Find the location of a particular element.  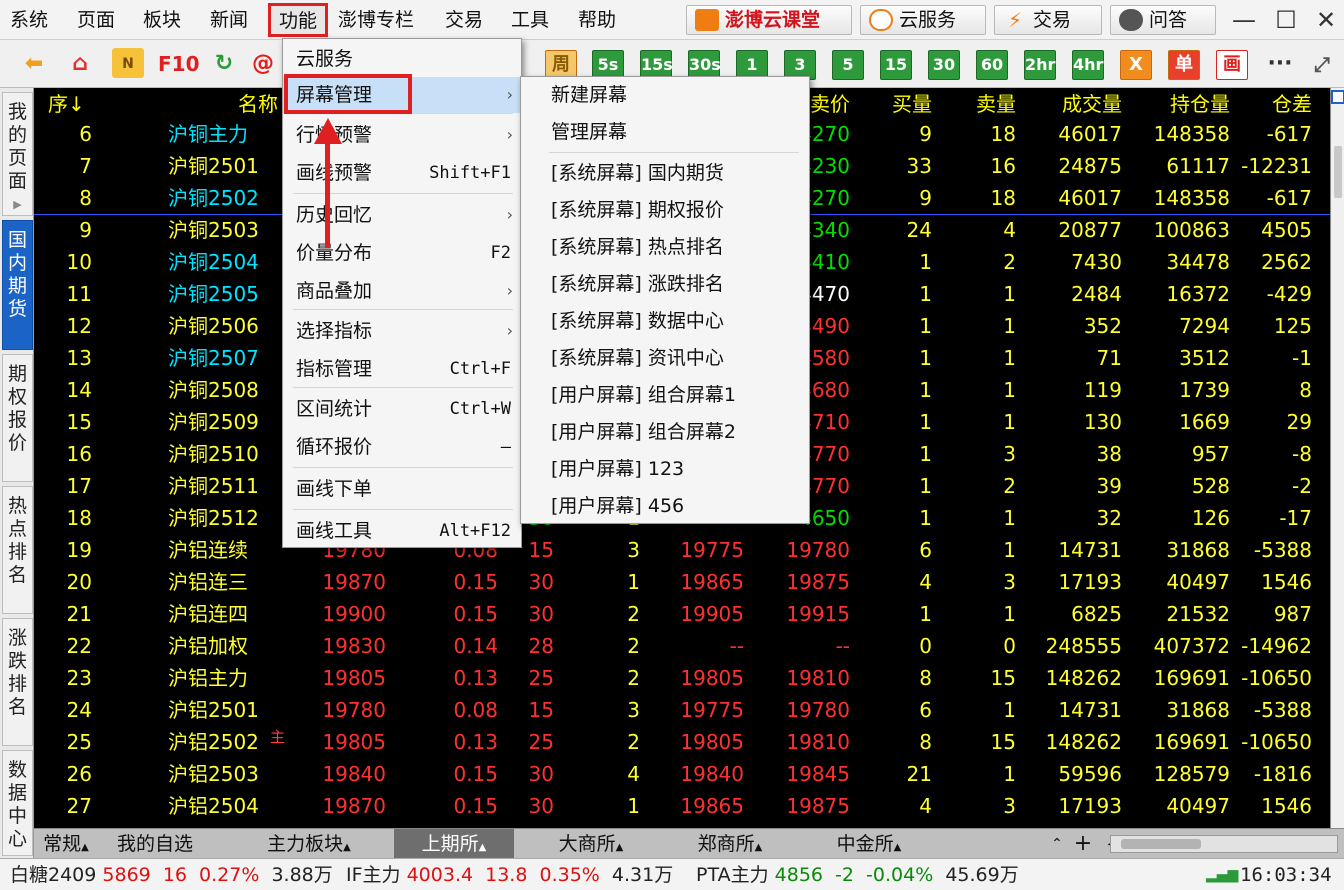

function-menu-item: 循环报价 – is located at coordinates (402, 447).